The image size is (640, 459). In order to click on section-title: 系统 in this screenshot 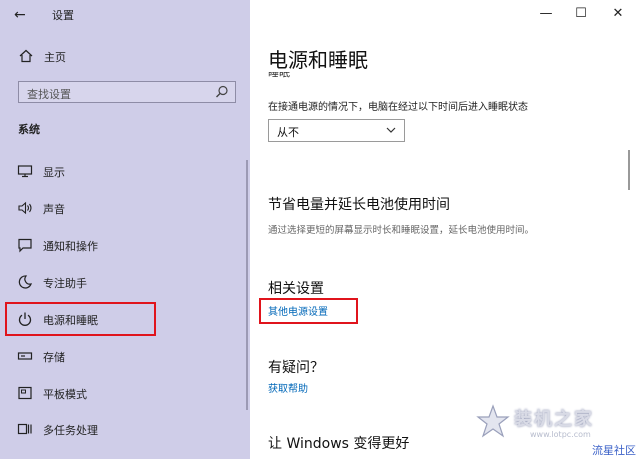, I will do `click(29, 129)`.